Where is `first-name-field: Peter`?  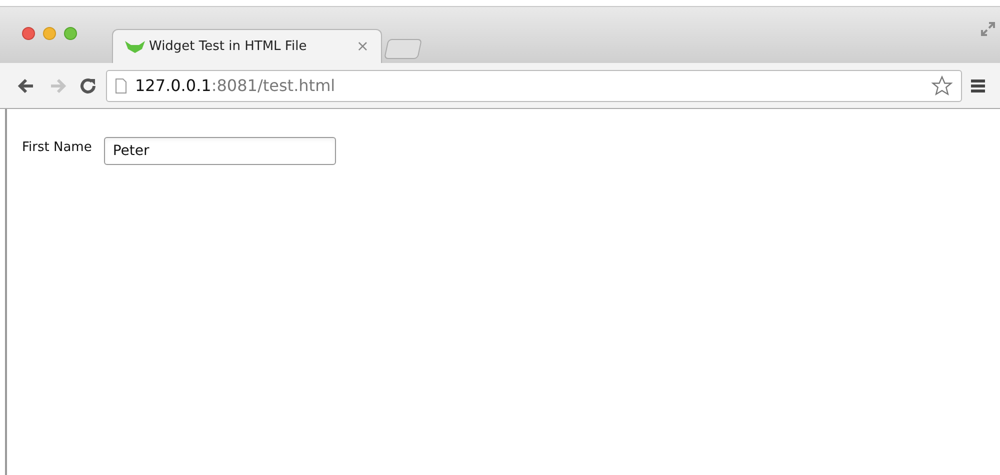
first-name-field: Peter is located at coordinates (220, 151).